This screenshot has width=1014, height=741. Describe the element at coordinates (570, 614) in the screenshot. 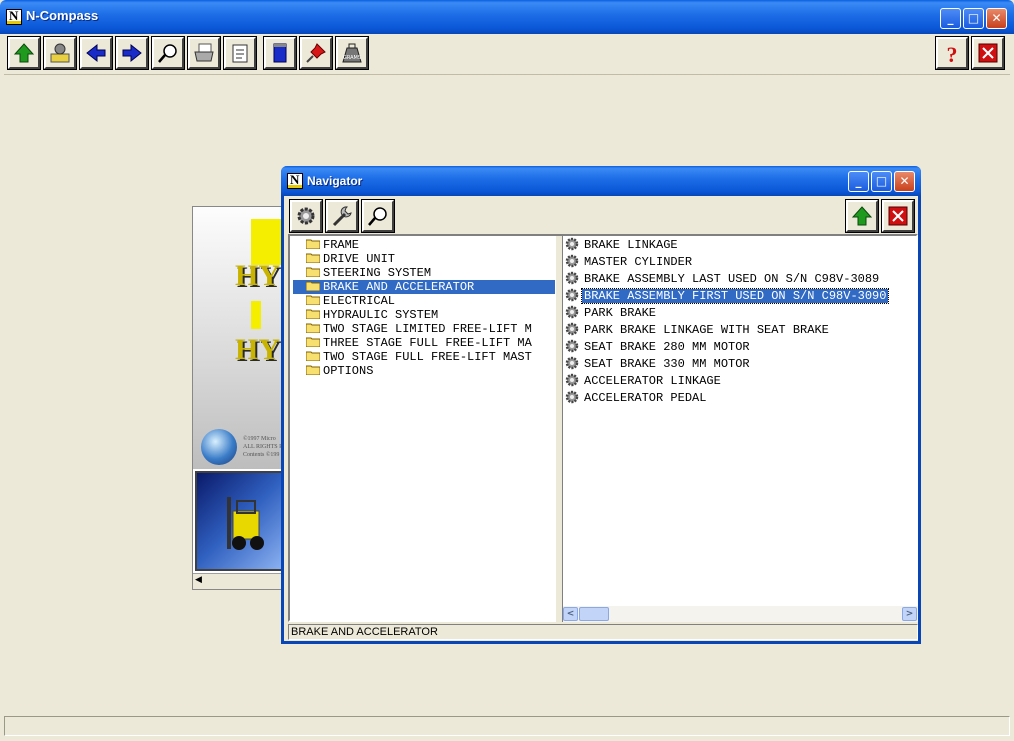

I see `scroll-left-icon: <` at that location.